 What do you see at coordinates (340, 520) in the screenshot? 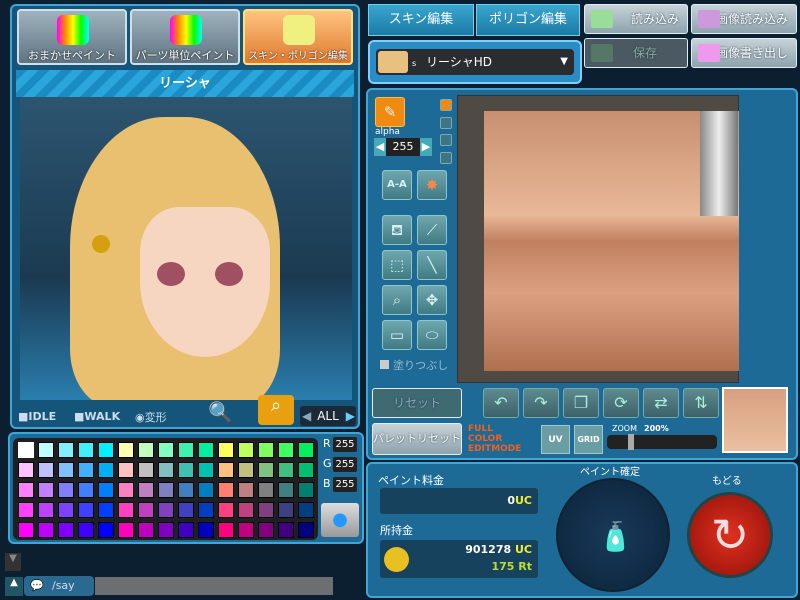
I see `color-mixer-icon: ●` at bounding box center [340, 520].